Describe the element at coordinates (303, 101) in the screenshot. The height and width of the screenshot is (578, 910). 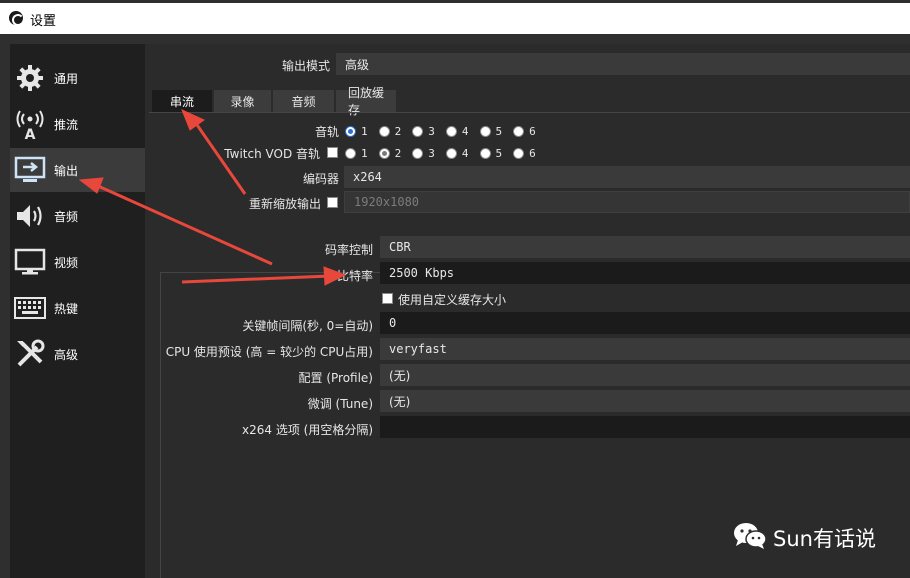
I see `tab-audio: 音频` at that location.